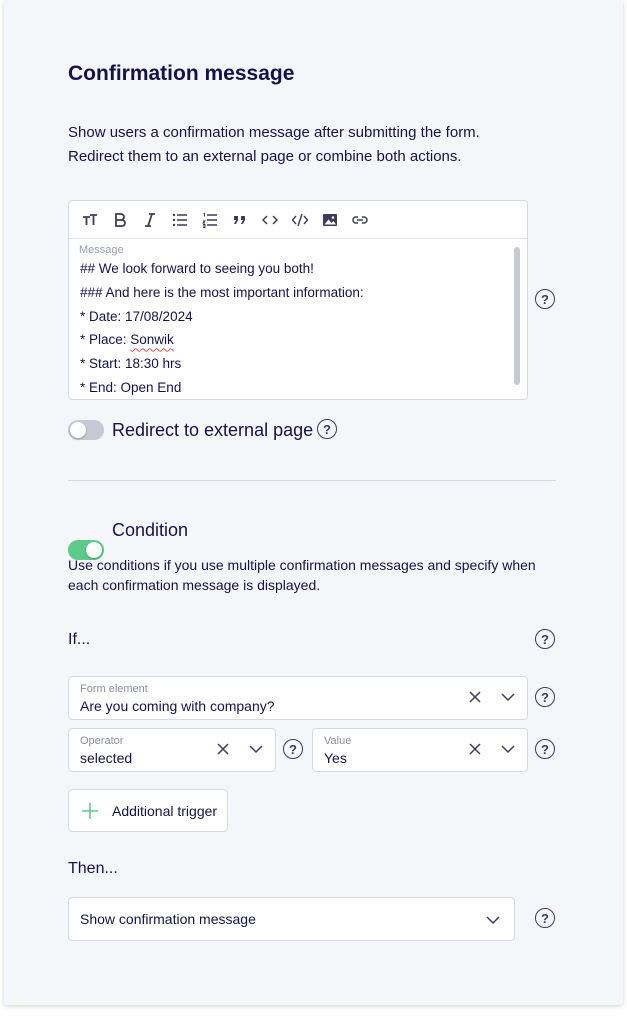  Describe the element at coordinates (168, 919) in the screenshot. I see `field-value: Show confirmation message` at that location.